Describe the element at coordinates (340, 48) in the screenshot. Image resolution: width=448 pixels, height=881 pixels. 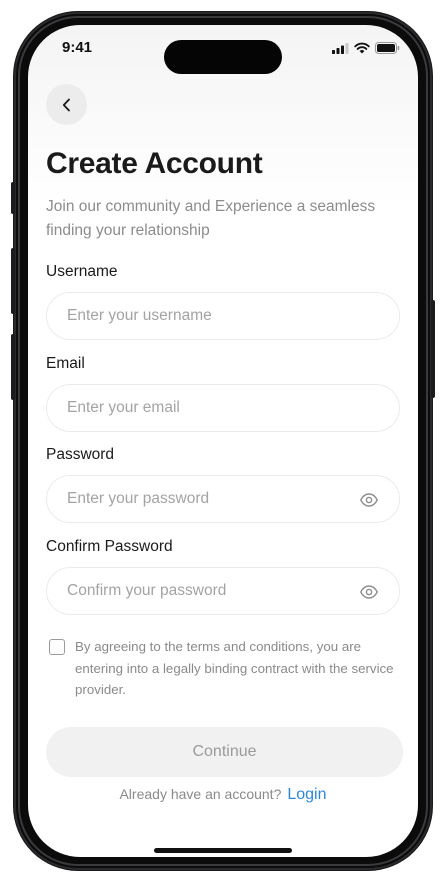
I see `signal-icon` at that location.